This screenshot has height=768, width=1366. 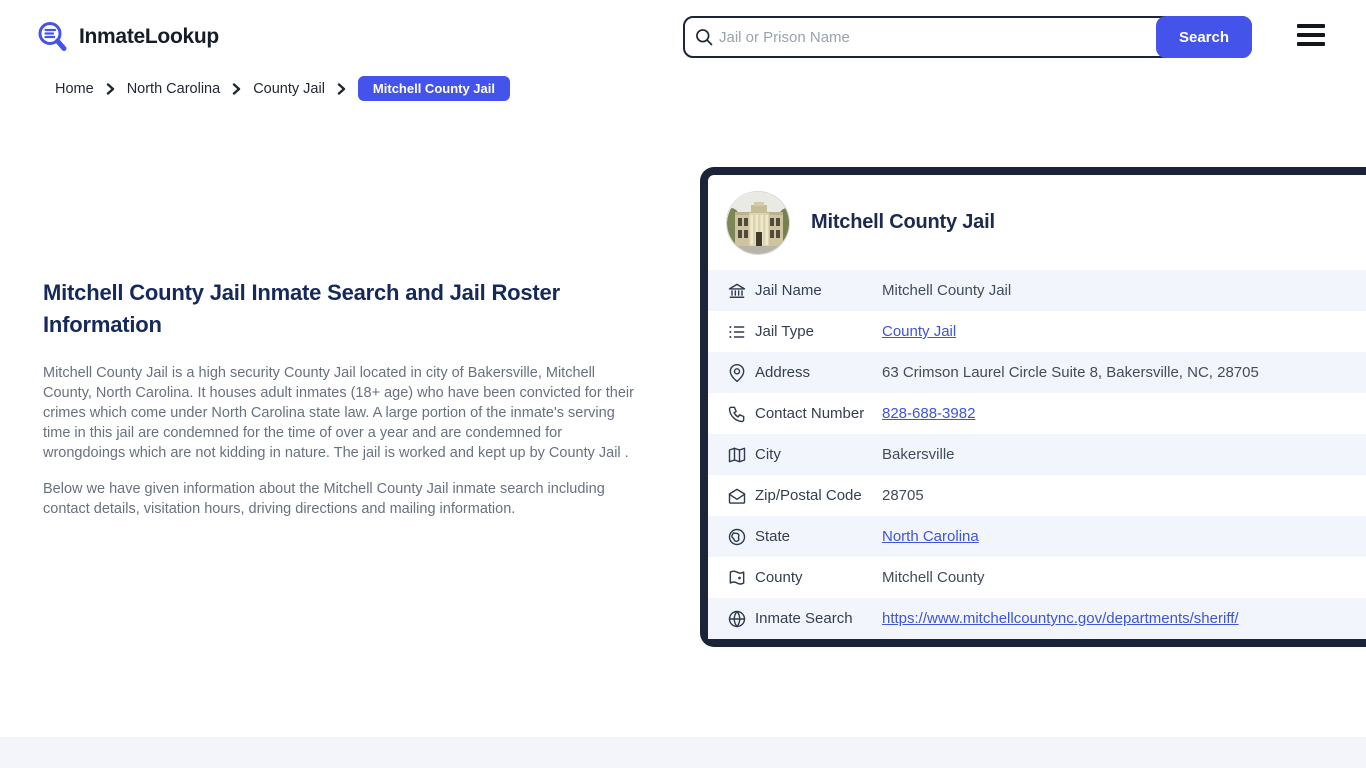 What do you see at coordinates (784, 331) in the screenshot?
I see `row-label: Jail Type` at bounding box center [784, 331].